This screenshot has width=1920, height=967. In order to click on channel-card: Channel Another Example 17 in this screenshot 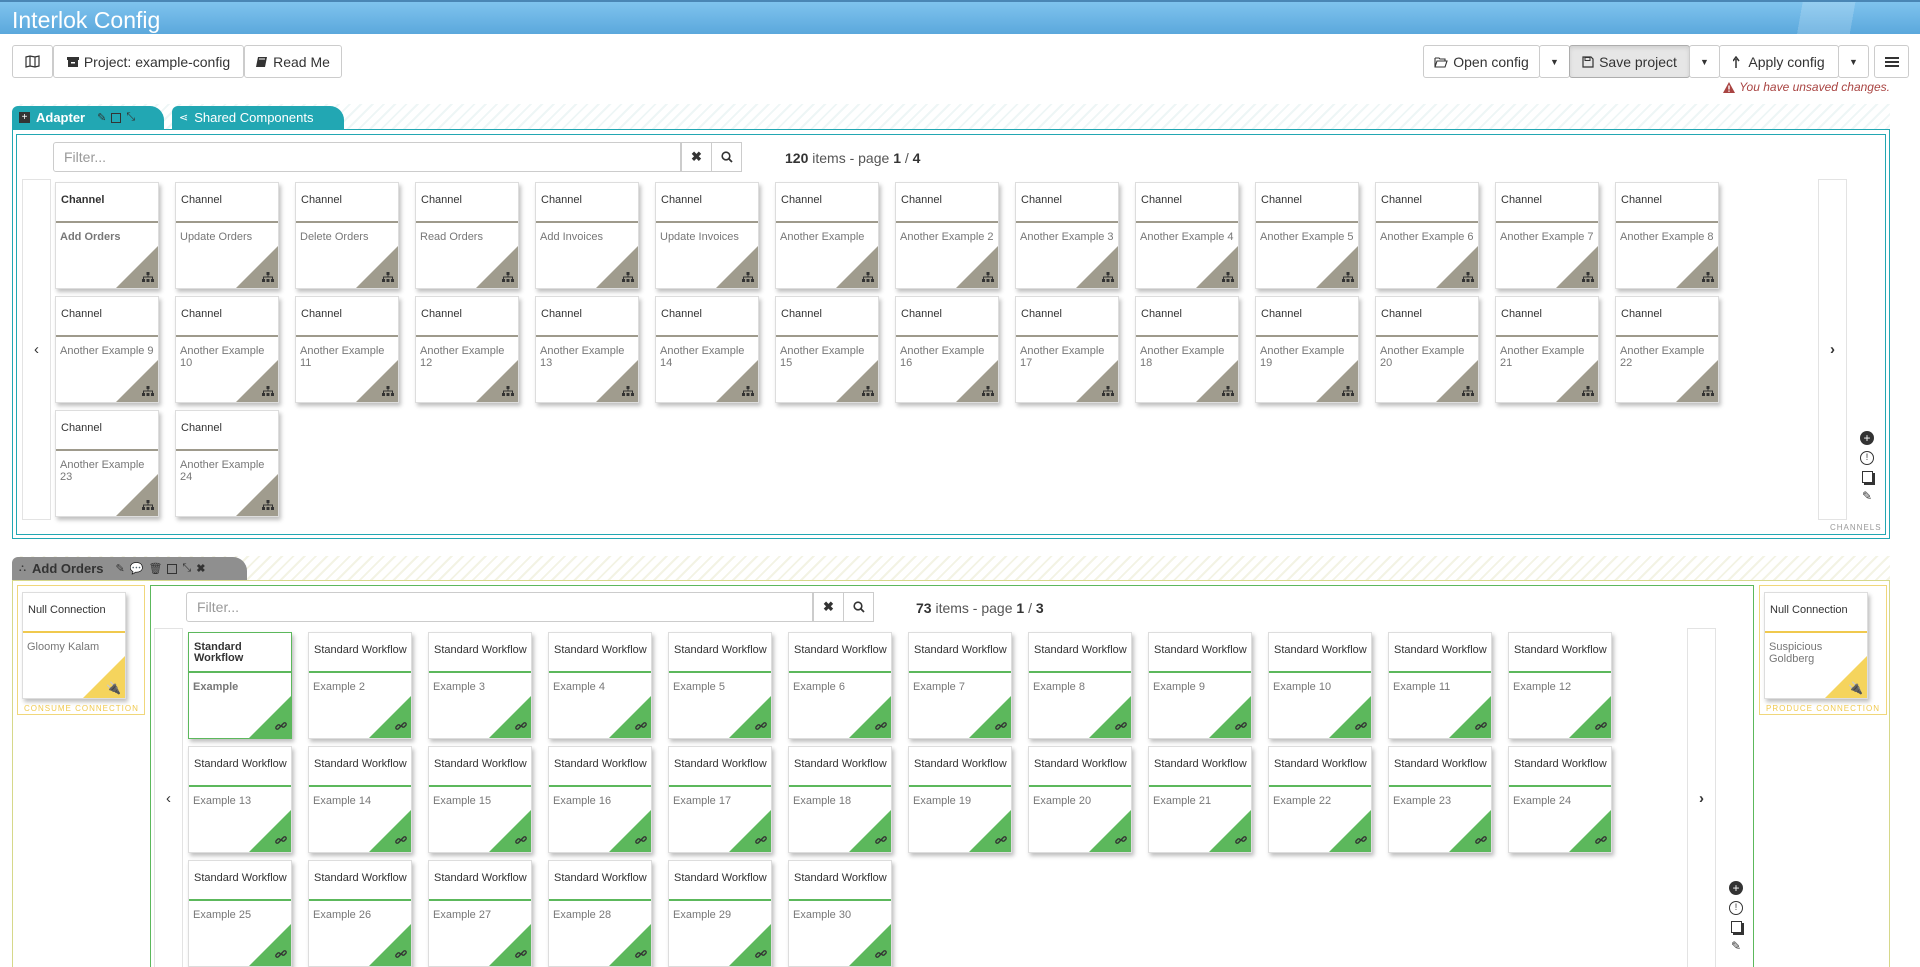, I will do `click(1067, 349)`.